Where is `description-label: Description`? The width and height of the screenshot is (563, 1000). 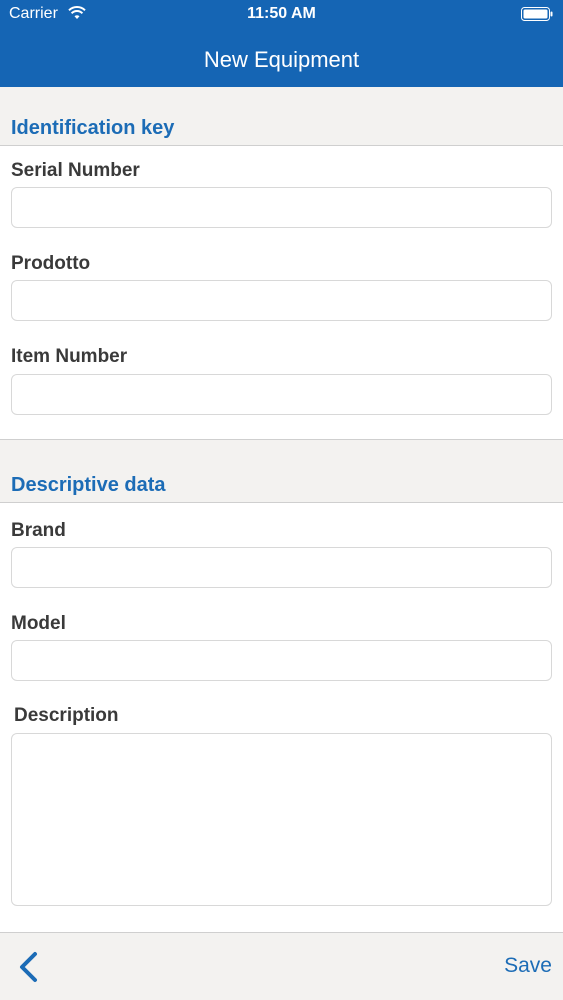
description-label: Description is located at coordinates (66, 715).